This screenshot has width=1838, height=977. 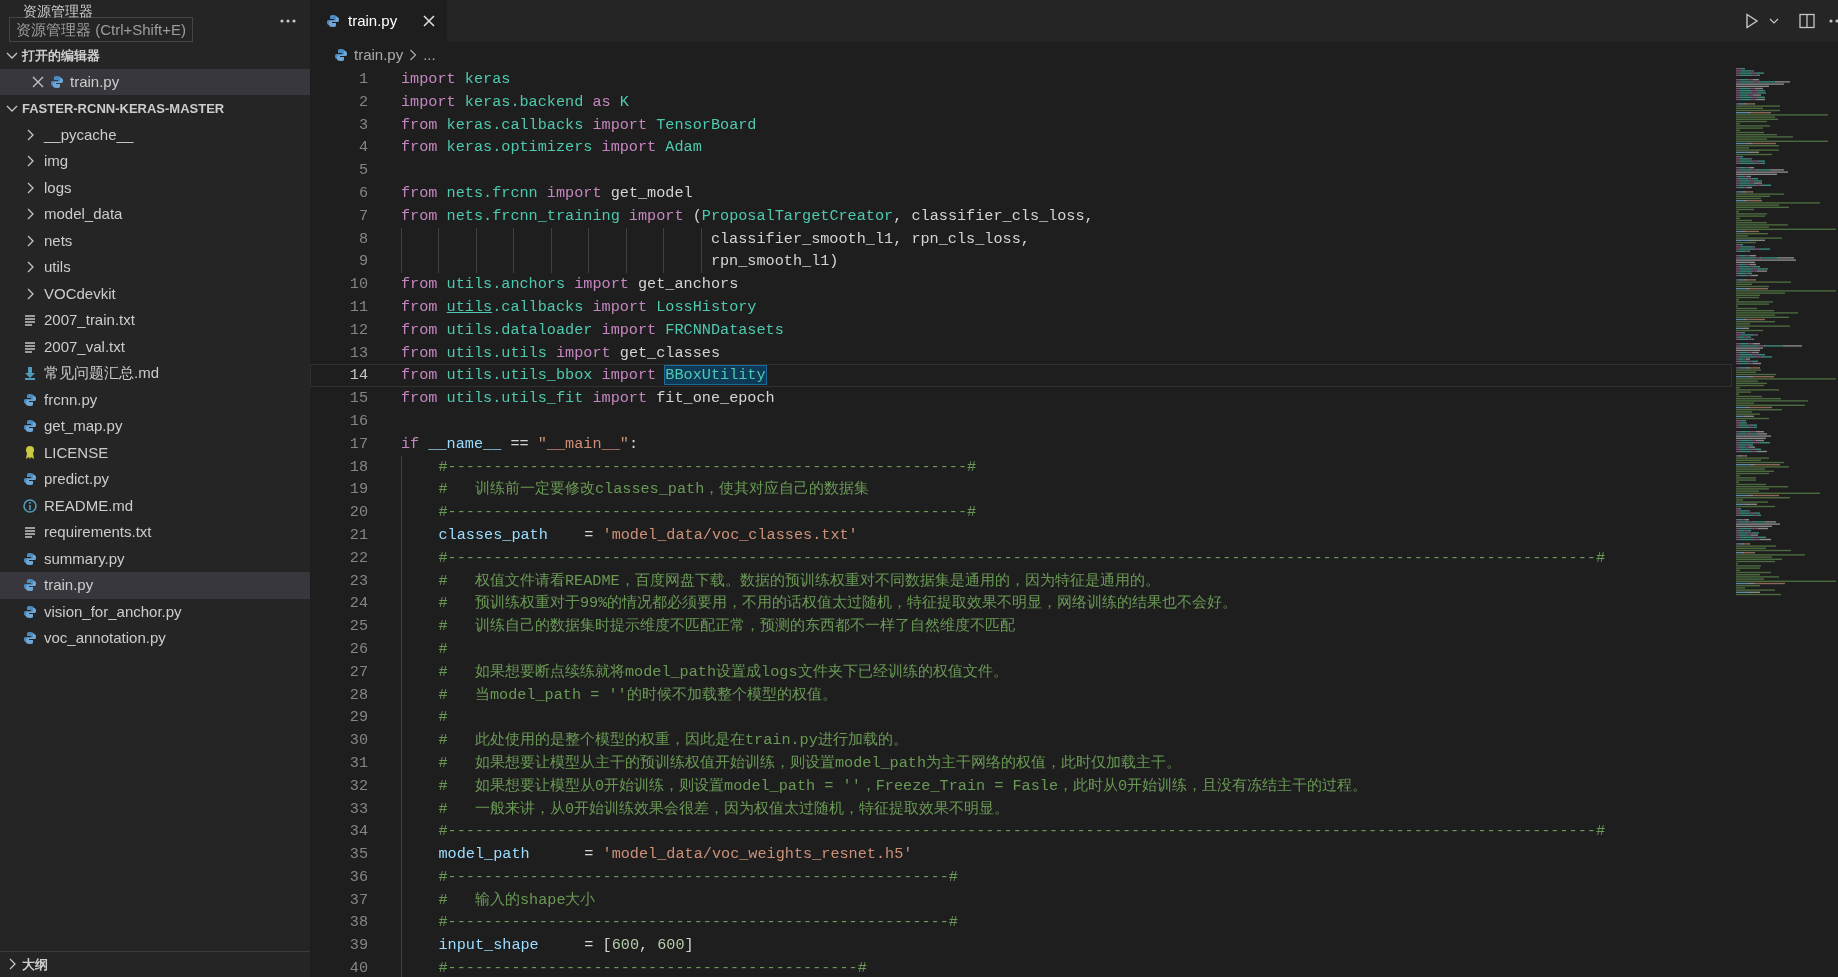 What do you see at coordinates (362, 193) in the screenshot?
I see `line-number: 6` at bounding box center [362, 193].